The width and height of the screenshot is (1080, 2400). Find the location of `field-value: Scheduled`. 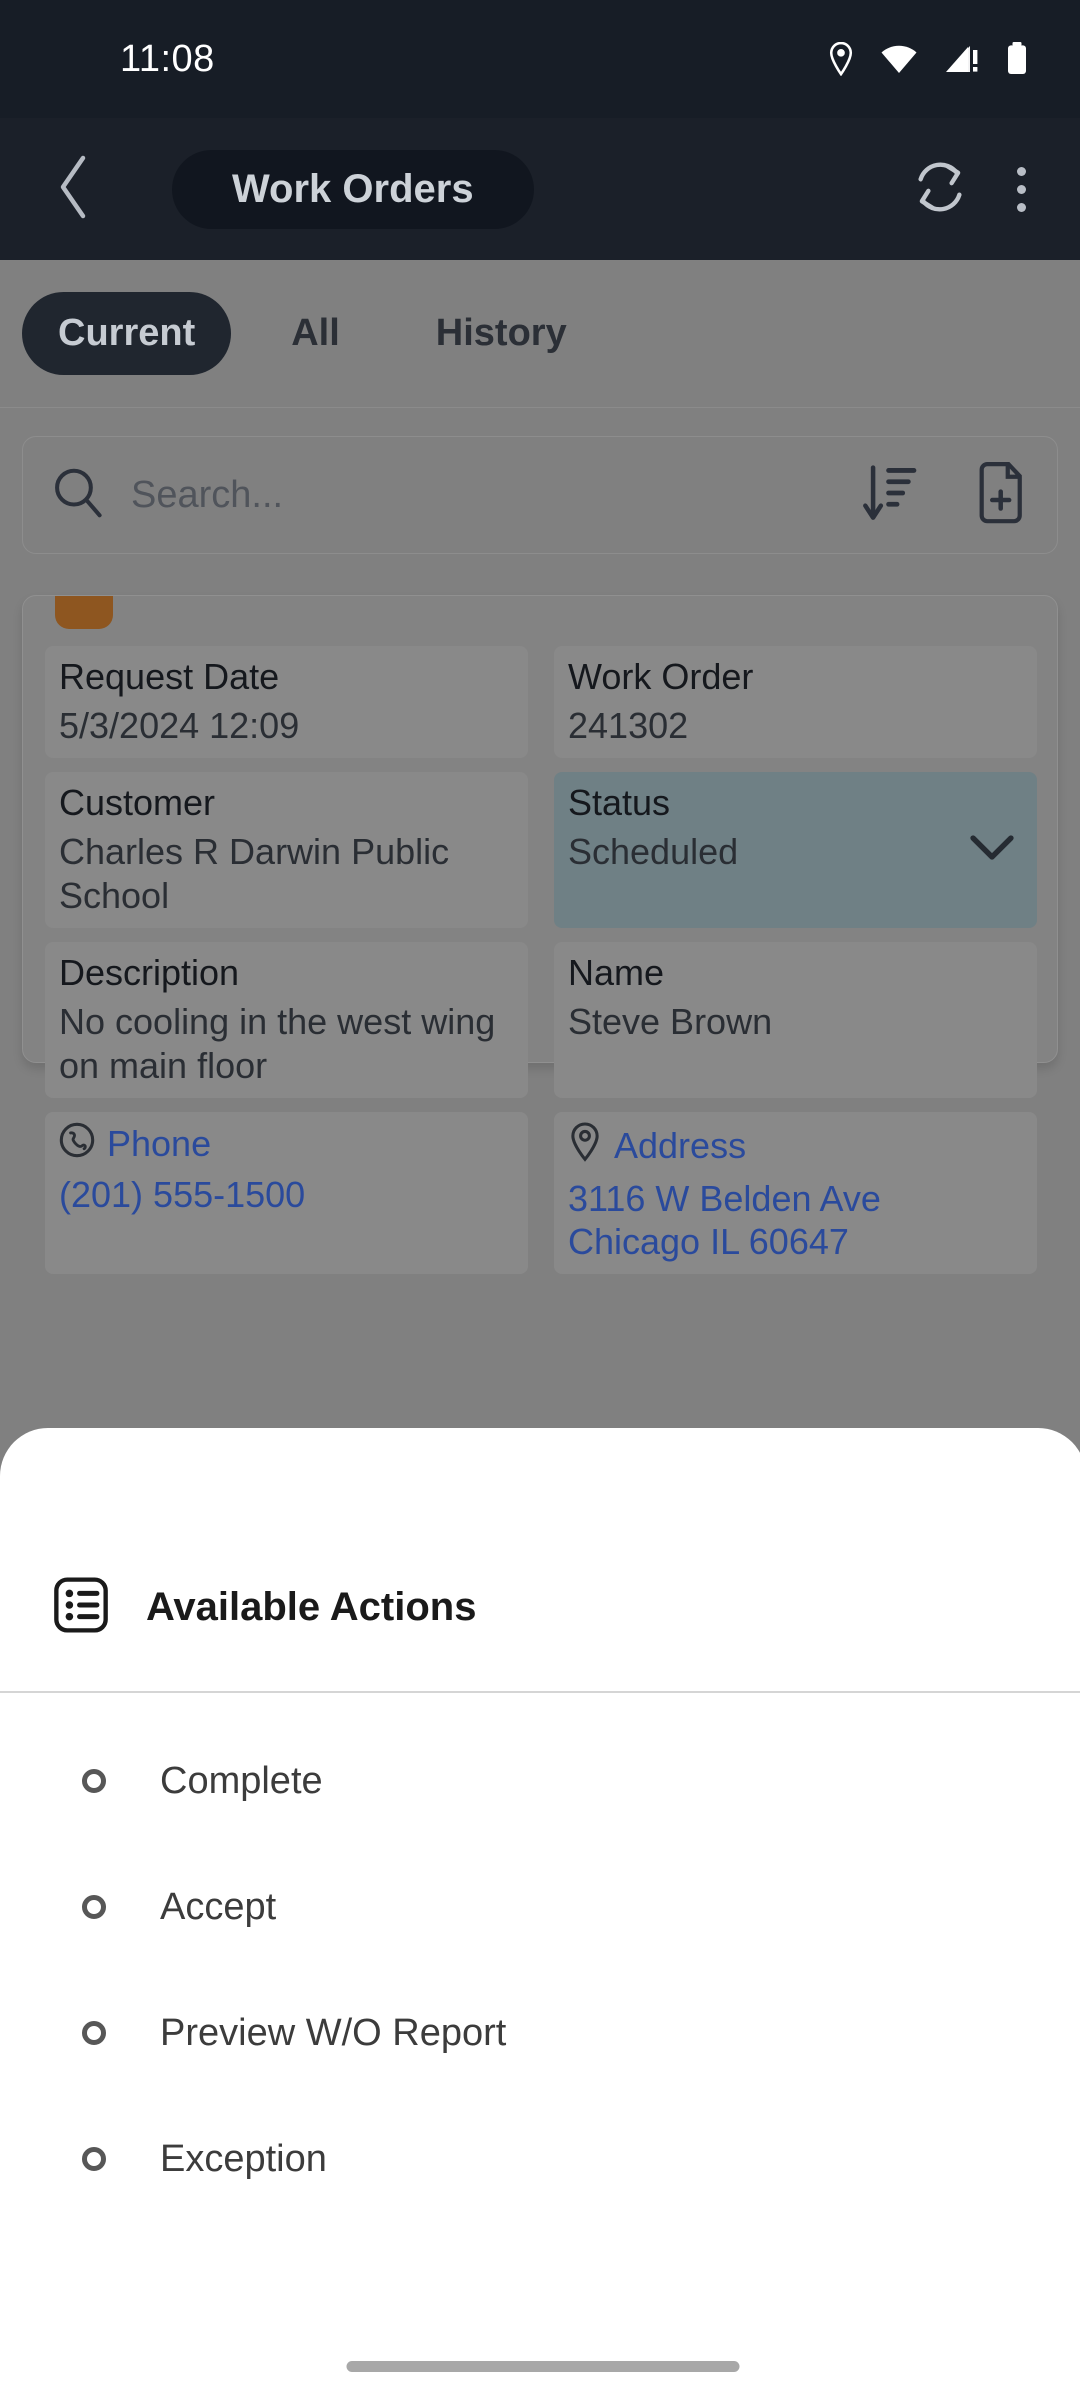

field-value: Scheduled is located at coordinates (653, 851).